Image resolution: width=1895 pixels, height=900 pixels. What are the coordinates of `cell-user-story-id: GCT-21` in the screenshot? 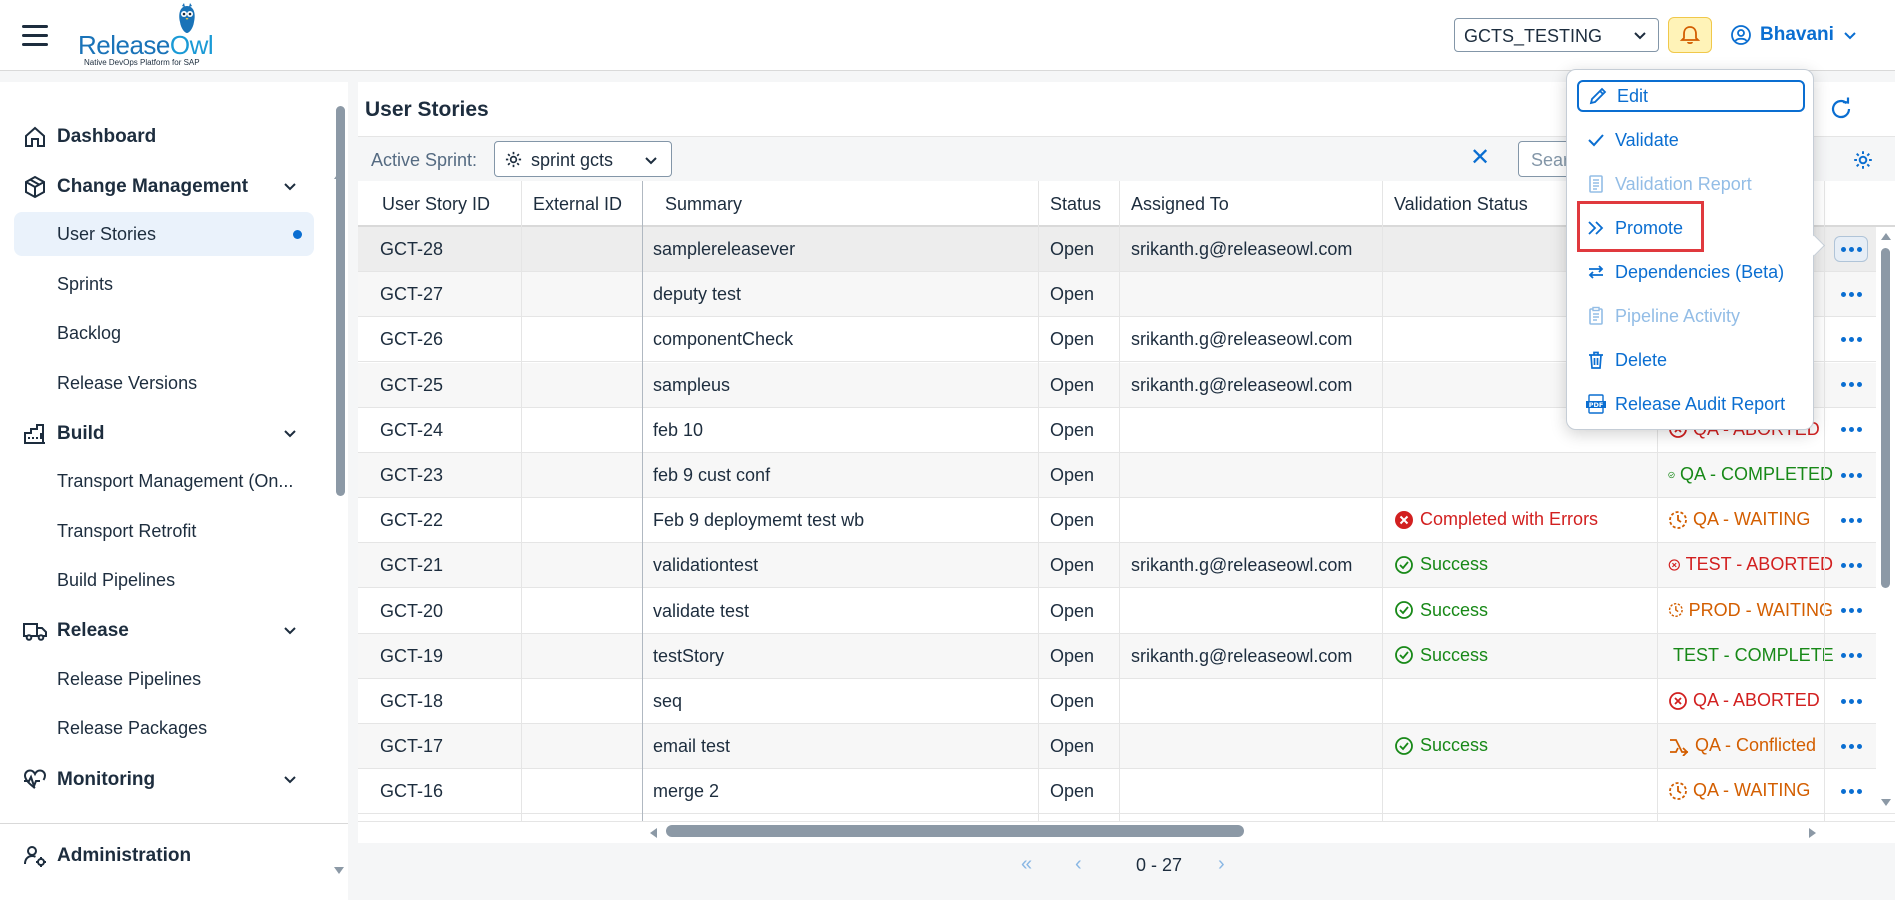 It's located at (411, 565).